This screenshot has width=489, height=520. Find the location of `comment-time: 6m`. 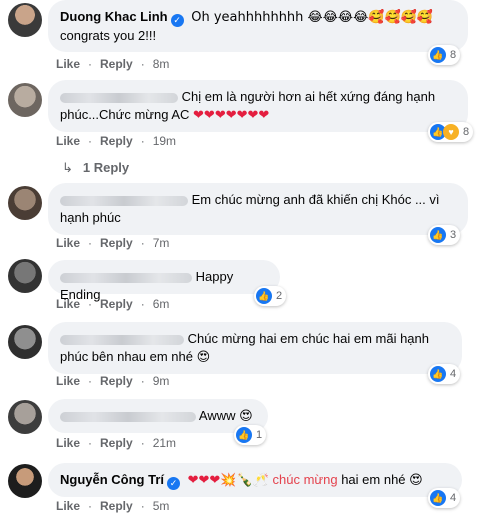

comment-time: 6m is located at coordinates (161, 304).